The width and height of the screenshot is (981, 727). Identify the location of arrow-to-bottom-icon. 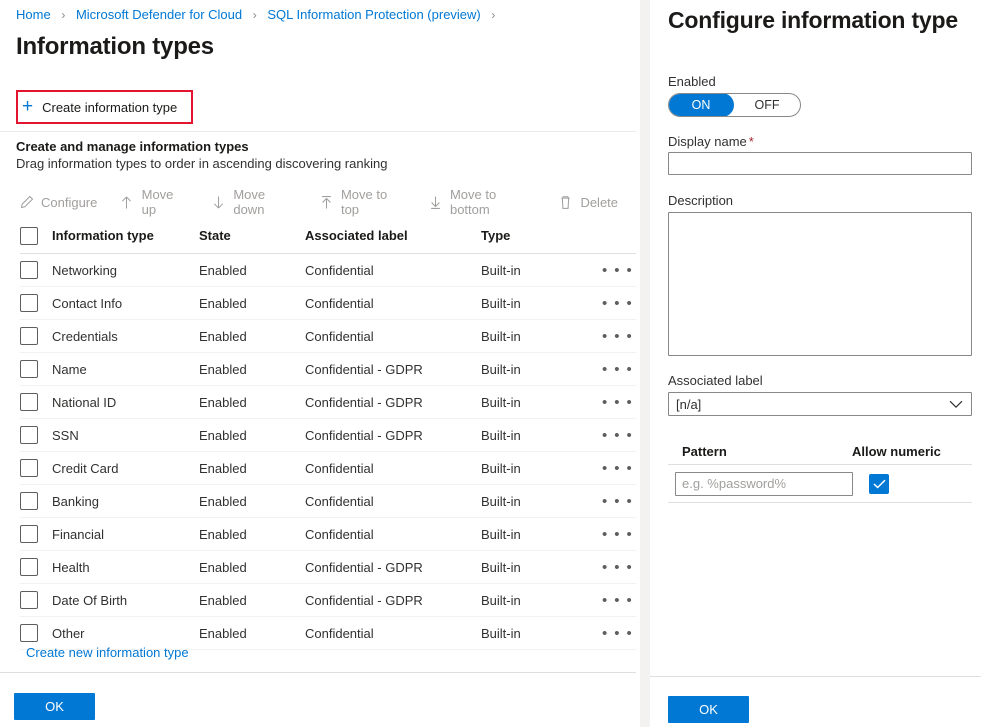
(435, 202).